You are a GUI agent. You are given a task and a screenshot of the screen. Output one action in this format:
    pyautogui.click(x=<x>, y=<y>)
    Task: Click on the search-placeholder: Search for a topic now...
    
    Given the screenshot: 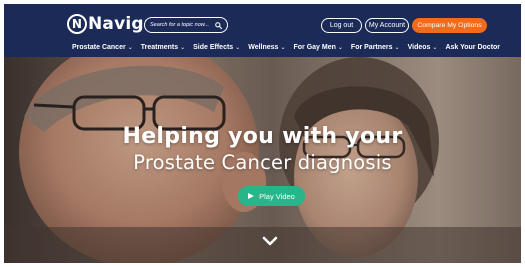 What is the action you would take?
    pyautogui.click(x=180, y=25)
    